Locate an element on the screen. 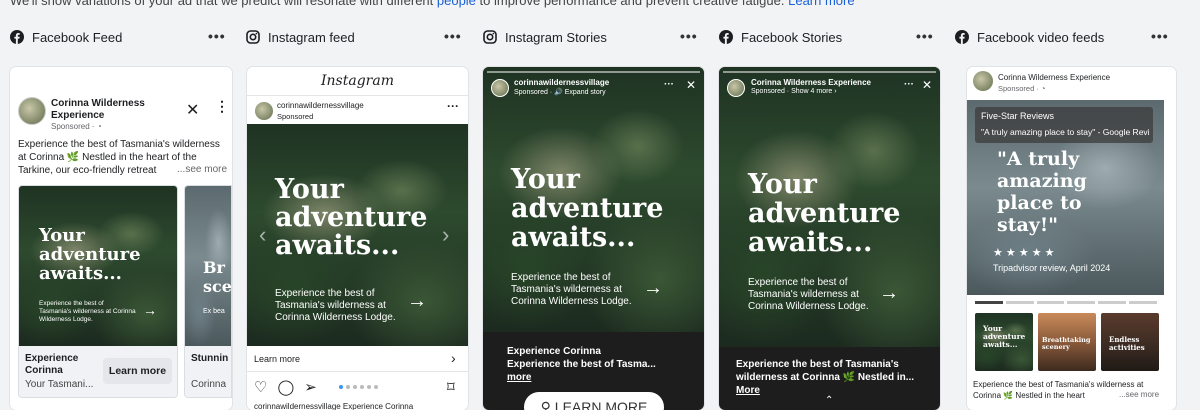 The height and width of the screenshot is (410, 1200). story-meta: Sponsored · Show 4 more › is located at coordinates (794, 91).